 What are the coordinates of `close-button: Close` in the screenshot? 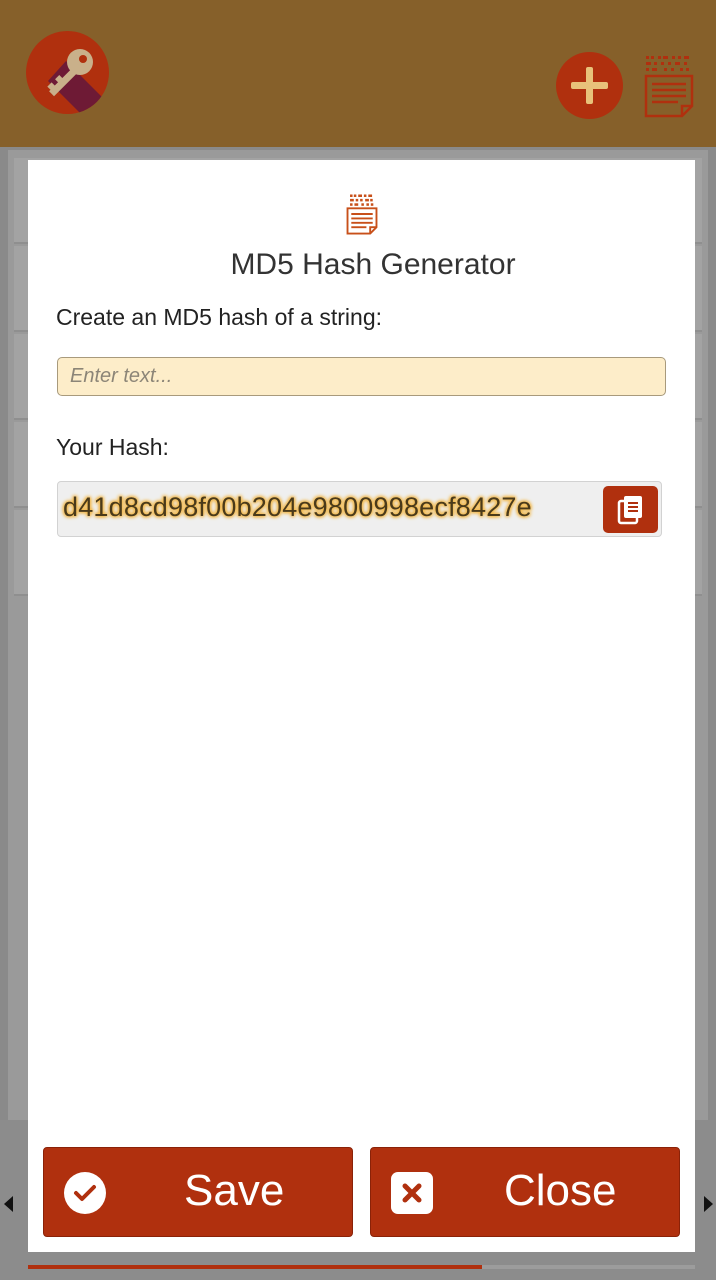 It's located at (525, 1192).